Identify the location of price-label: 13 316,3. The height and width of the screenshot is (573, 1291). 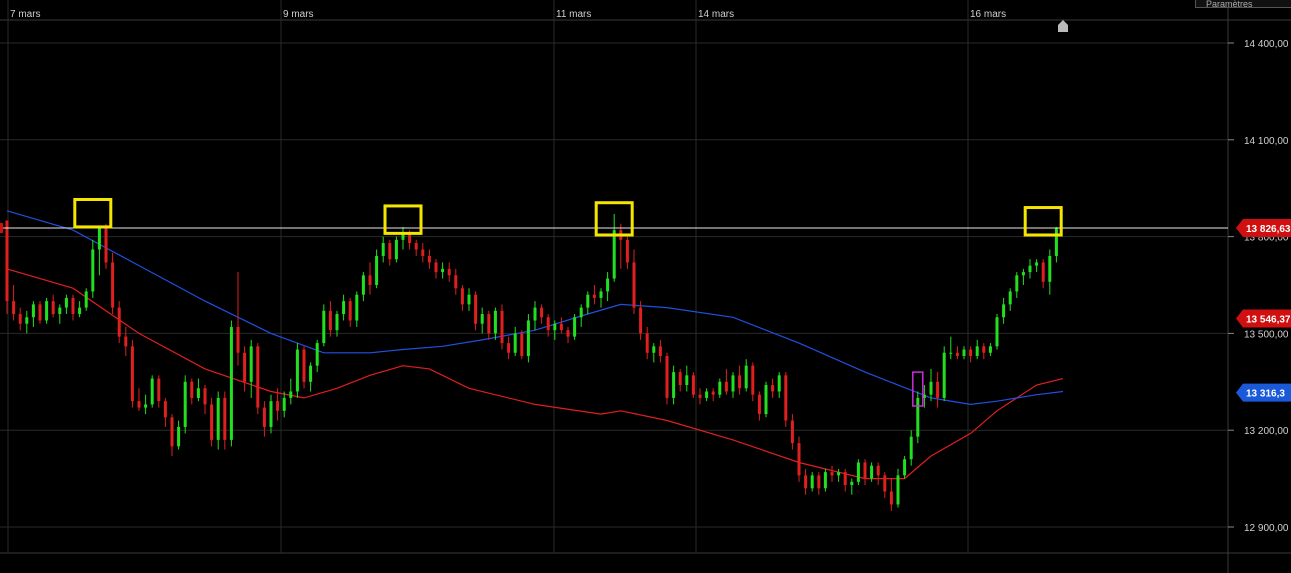
(1263, 392).